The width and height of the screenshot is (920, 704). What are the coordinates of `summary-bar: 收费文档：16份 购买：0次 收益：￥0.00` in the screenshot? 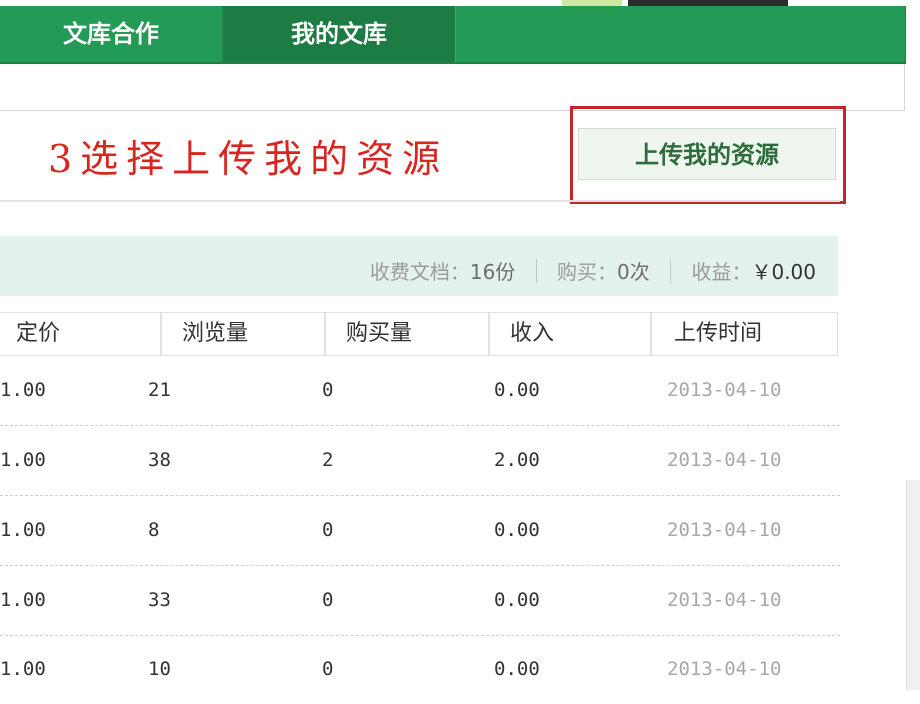 It's located at (419, 266).